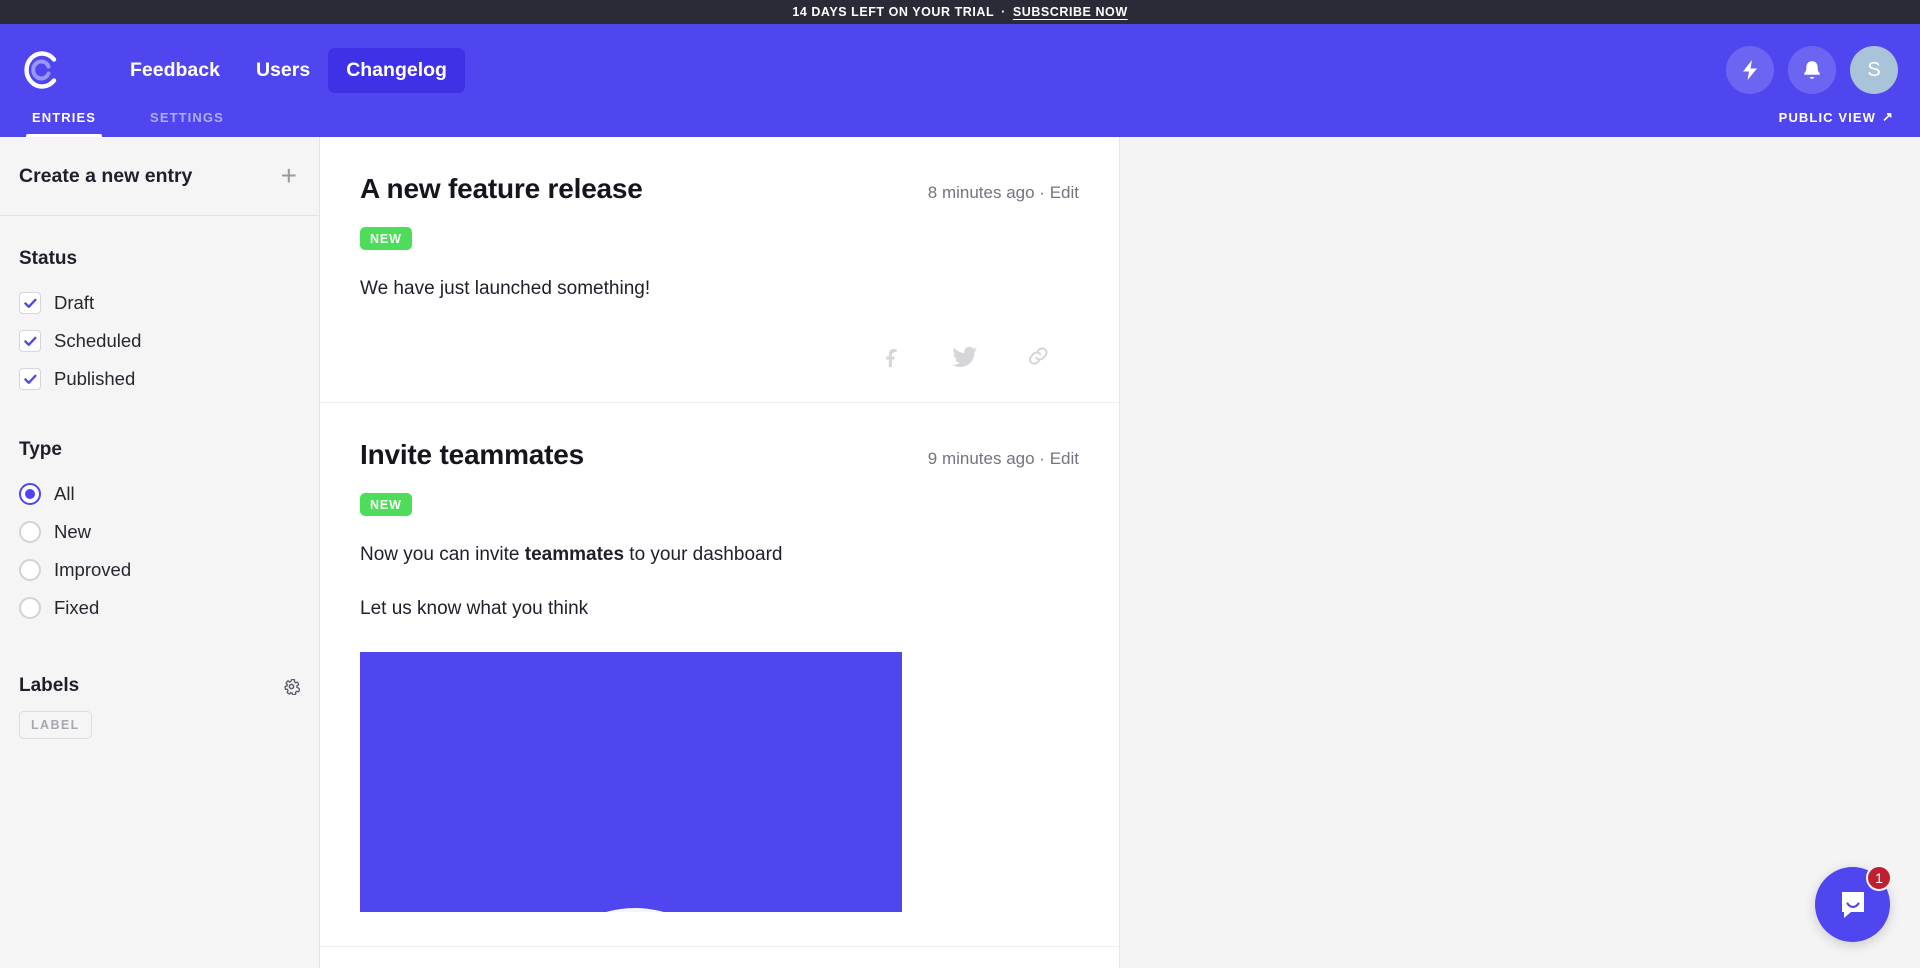  I want to click on facebook-icon, so click(892, 356).